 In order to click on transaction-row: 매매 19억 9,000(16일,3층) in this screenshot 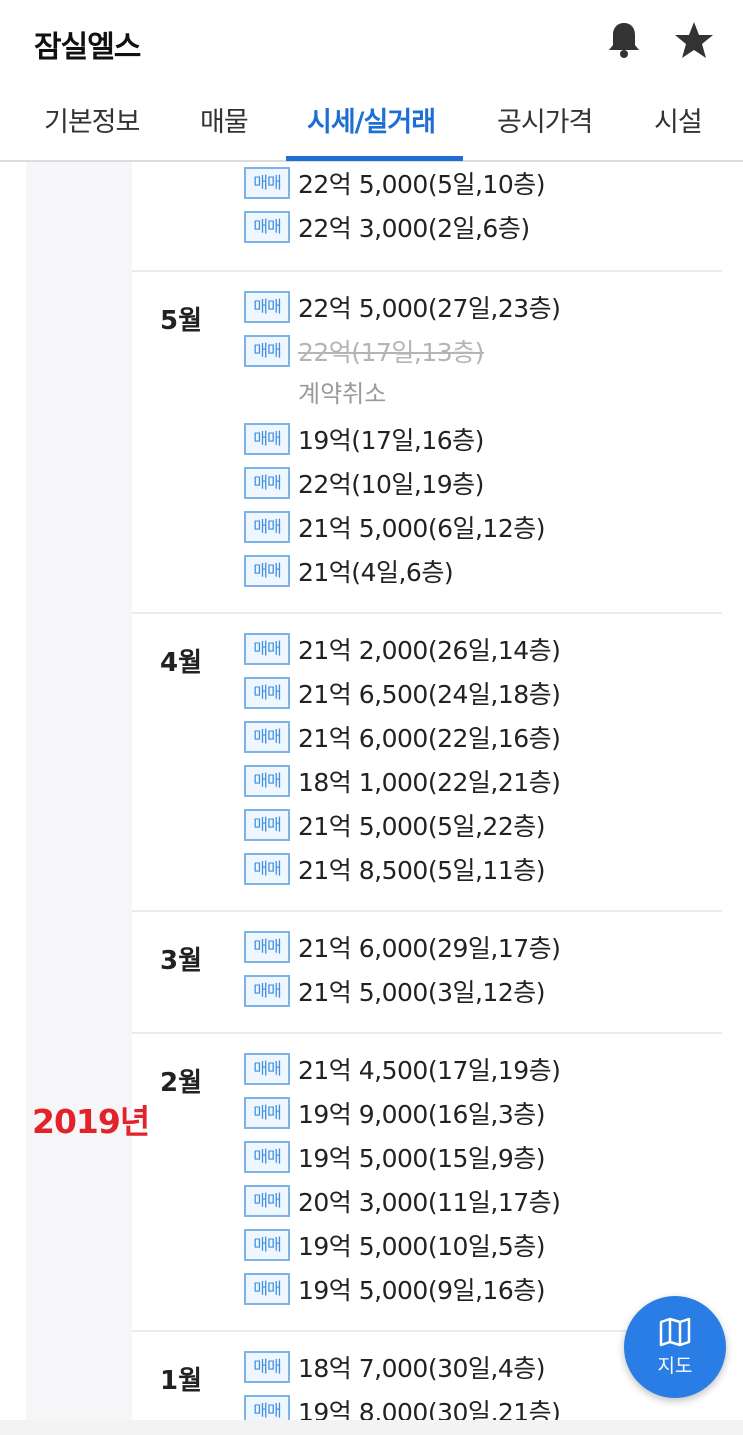, I will do `click(395, 1113)`.